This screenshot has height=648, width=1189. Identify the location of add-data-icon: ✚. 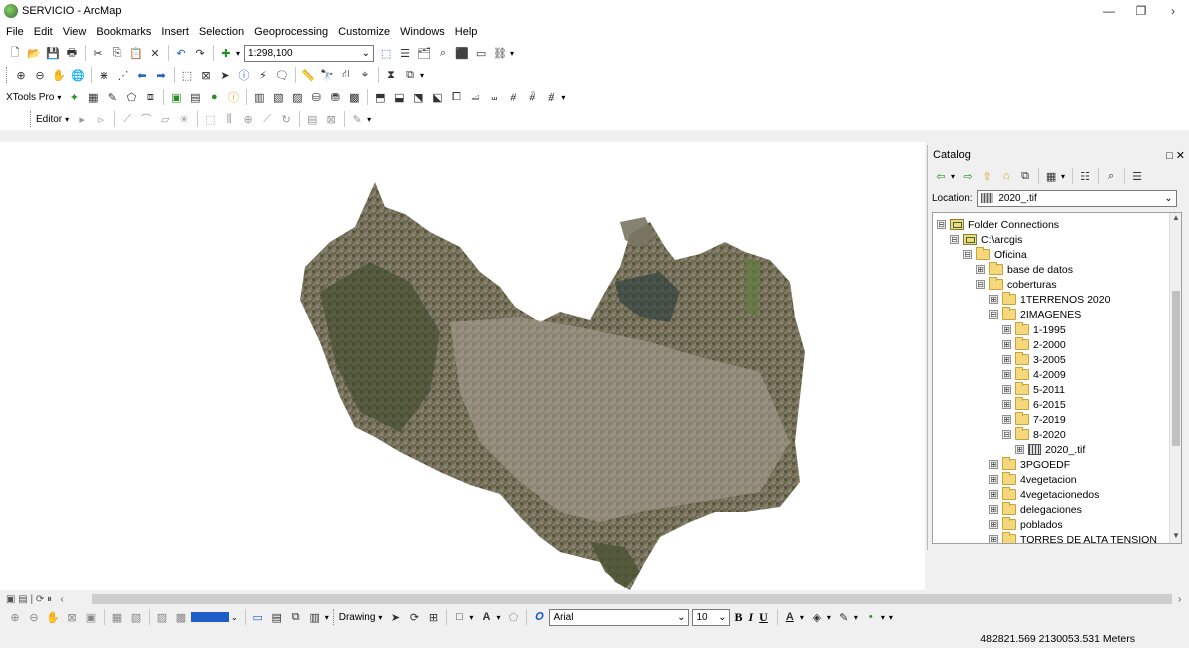
(226, 53).